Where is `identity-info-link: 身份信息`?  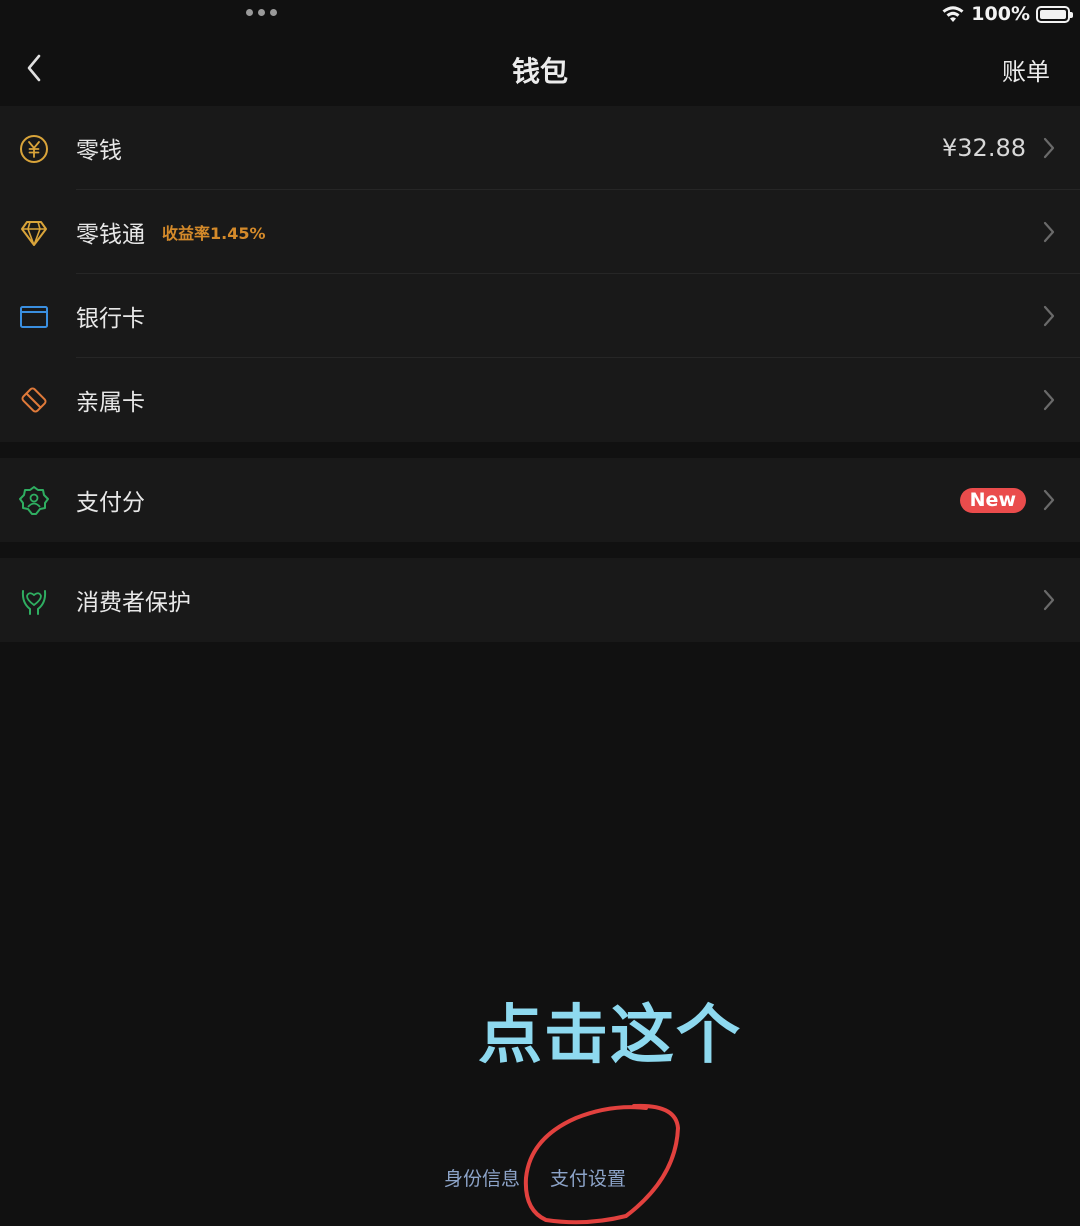 identity-info-link: 身份信息 is located at coordinates (482, 1177).